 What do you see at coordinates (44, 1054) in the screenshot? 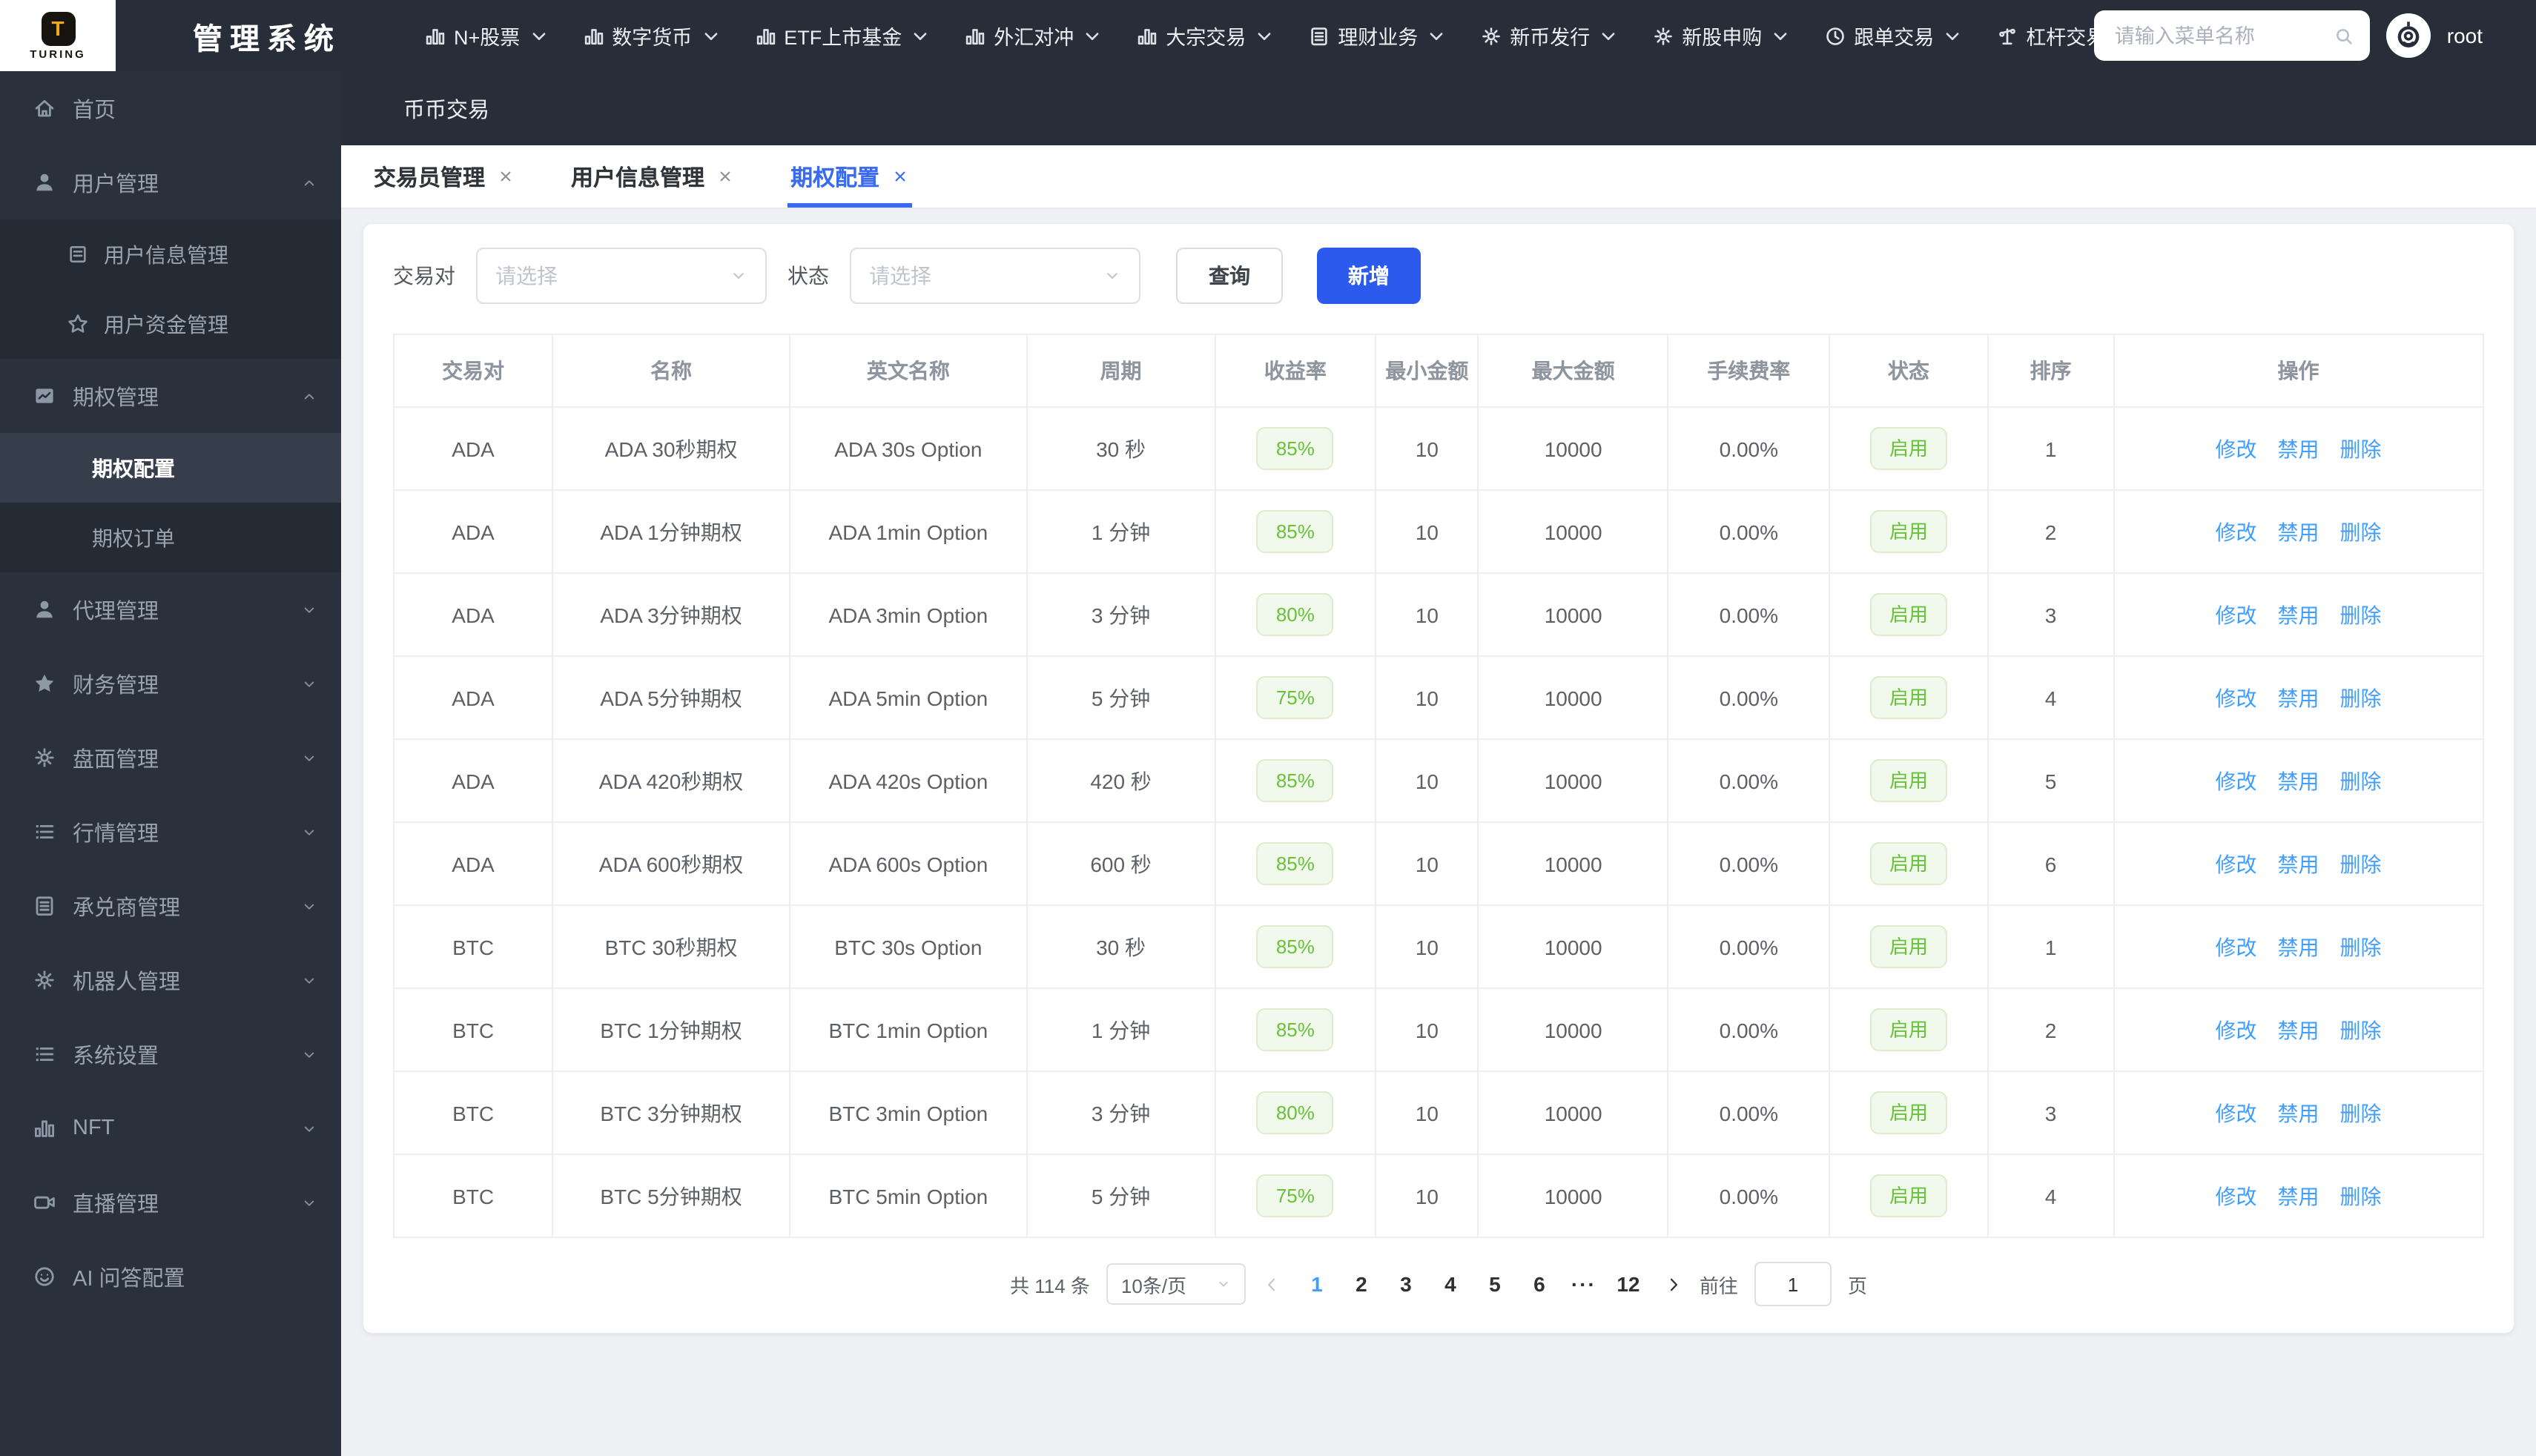
I see `list-icon` at bounding box center [44, 1054].